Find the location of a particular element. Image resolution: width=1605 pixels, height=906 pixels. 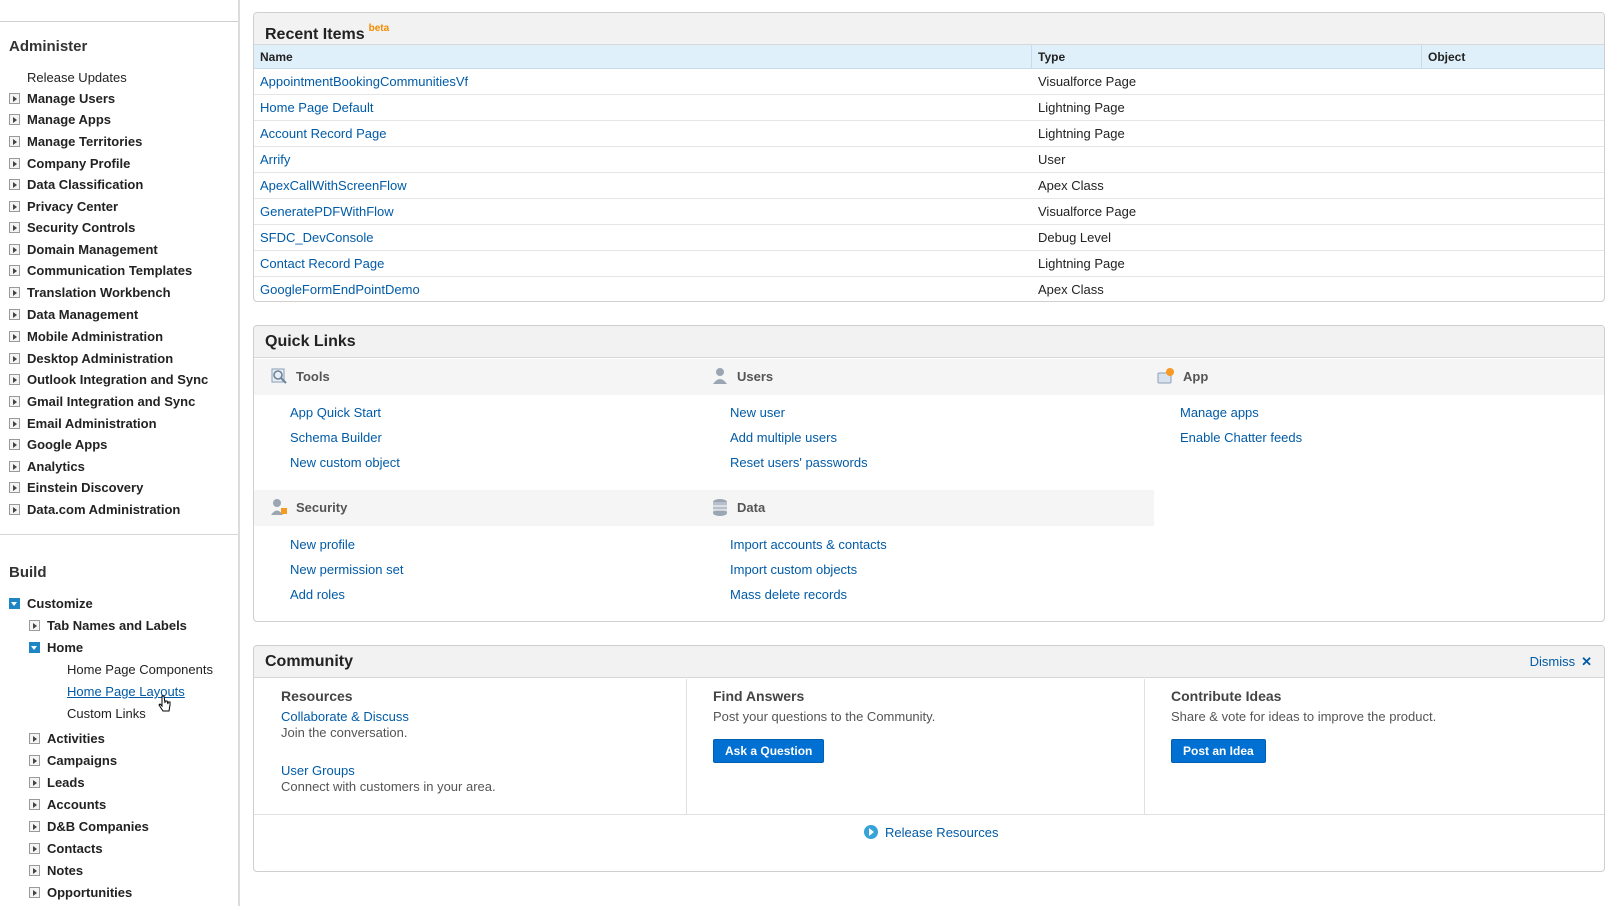

recent-item-link: Account Record Page is located at coordinates (323, 134).